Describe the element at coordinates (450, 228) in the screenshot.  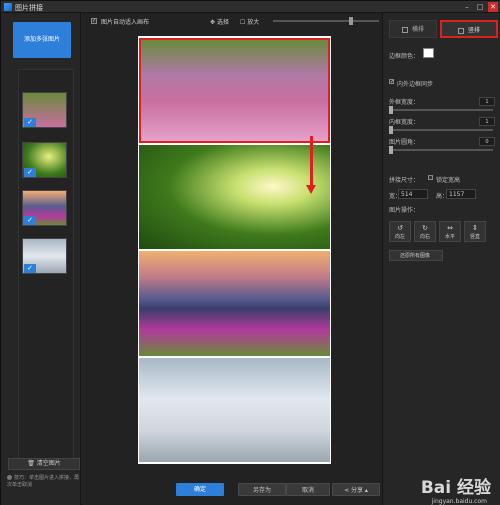
I see `flip-horizontal-icon: ⇔` at that location.